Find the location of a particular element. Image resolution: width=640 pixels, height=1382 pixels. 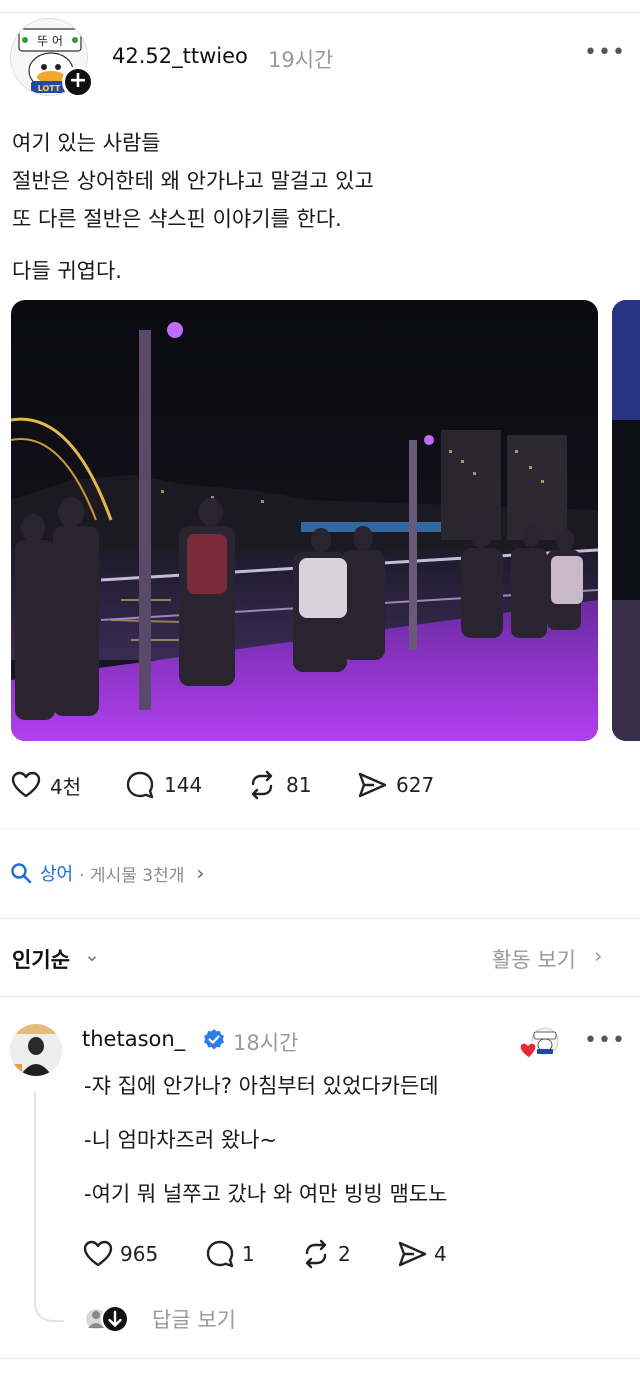

reply-author-avatar is located at coordinates (36, 1050).